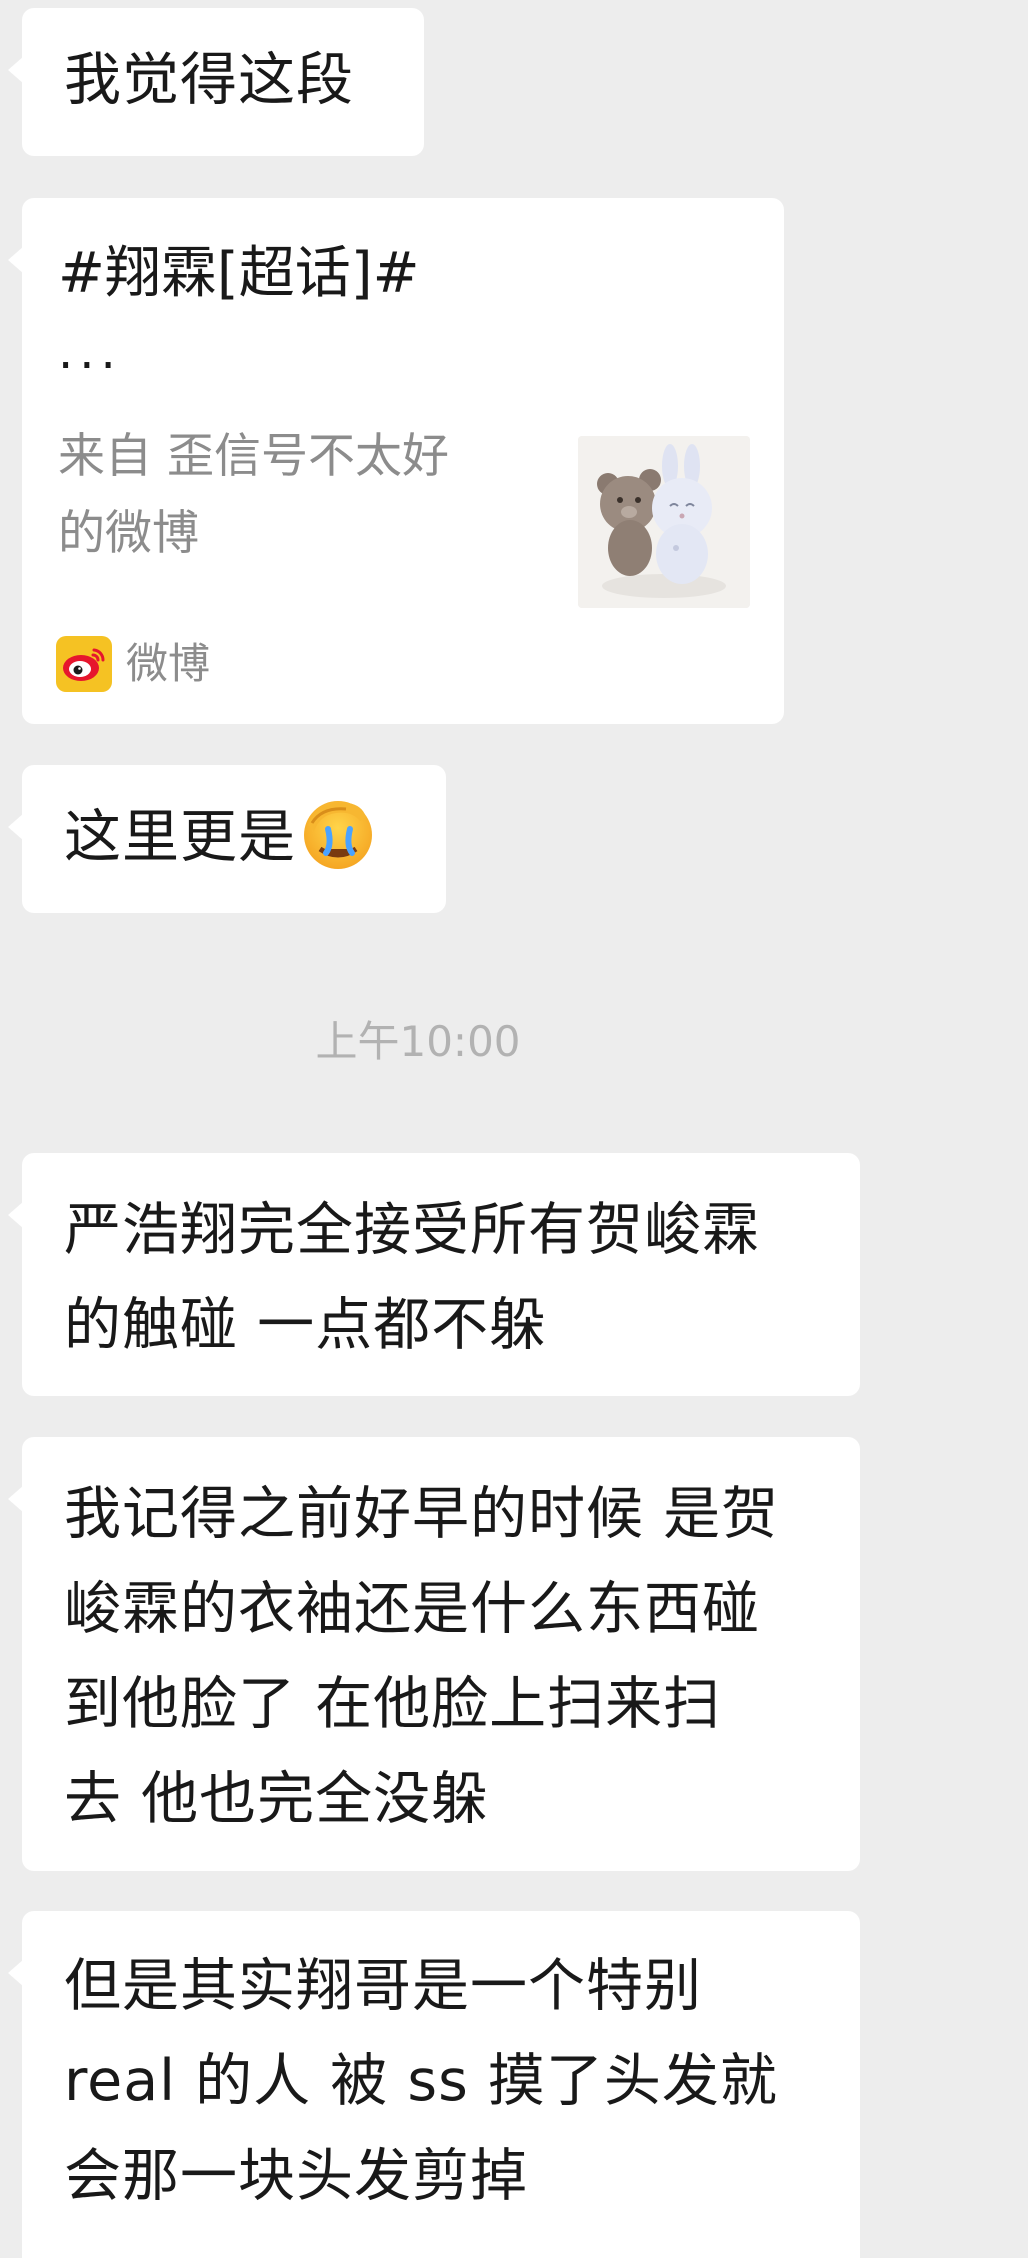 This screenshot has width=1028, height=2258. Describe the element at coordinates (180, 837) in the screenshot. I see `message-text-part: 这里更是` at that location.